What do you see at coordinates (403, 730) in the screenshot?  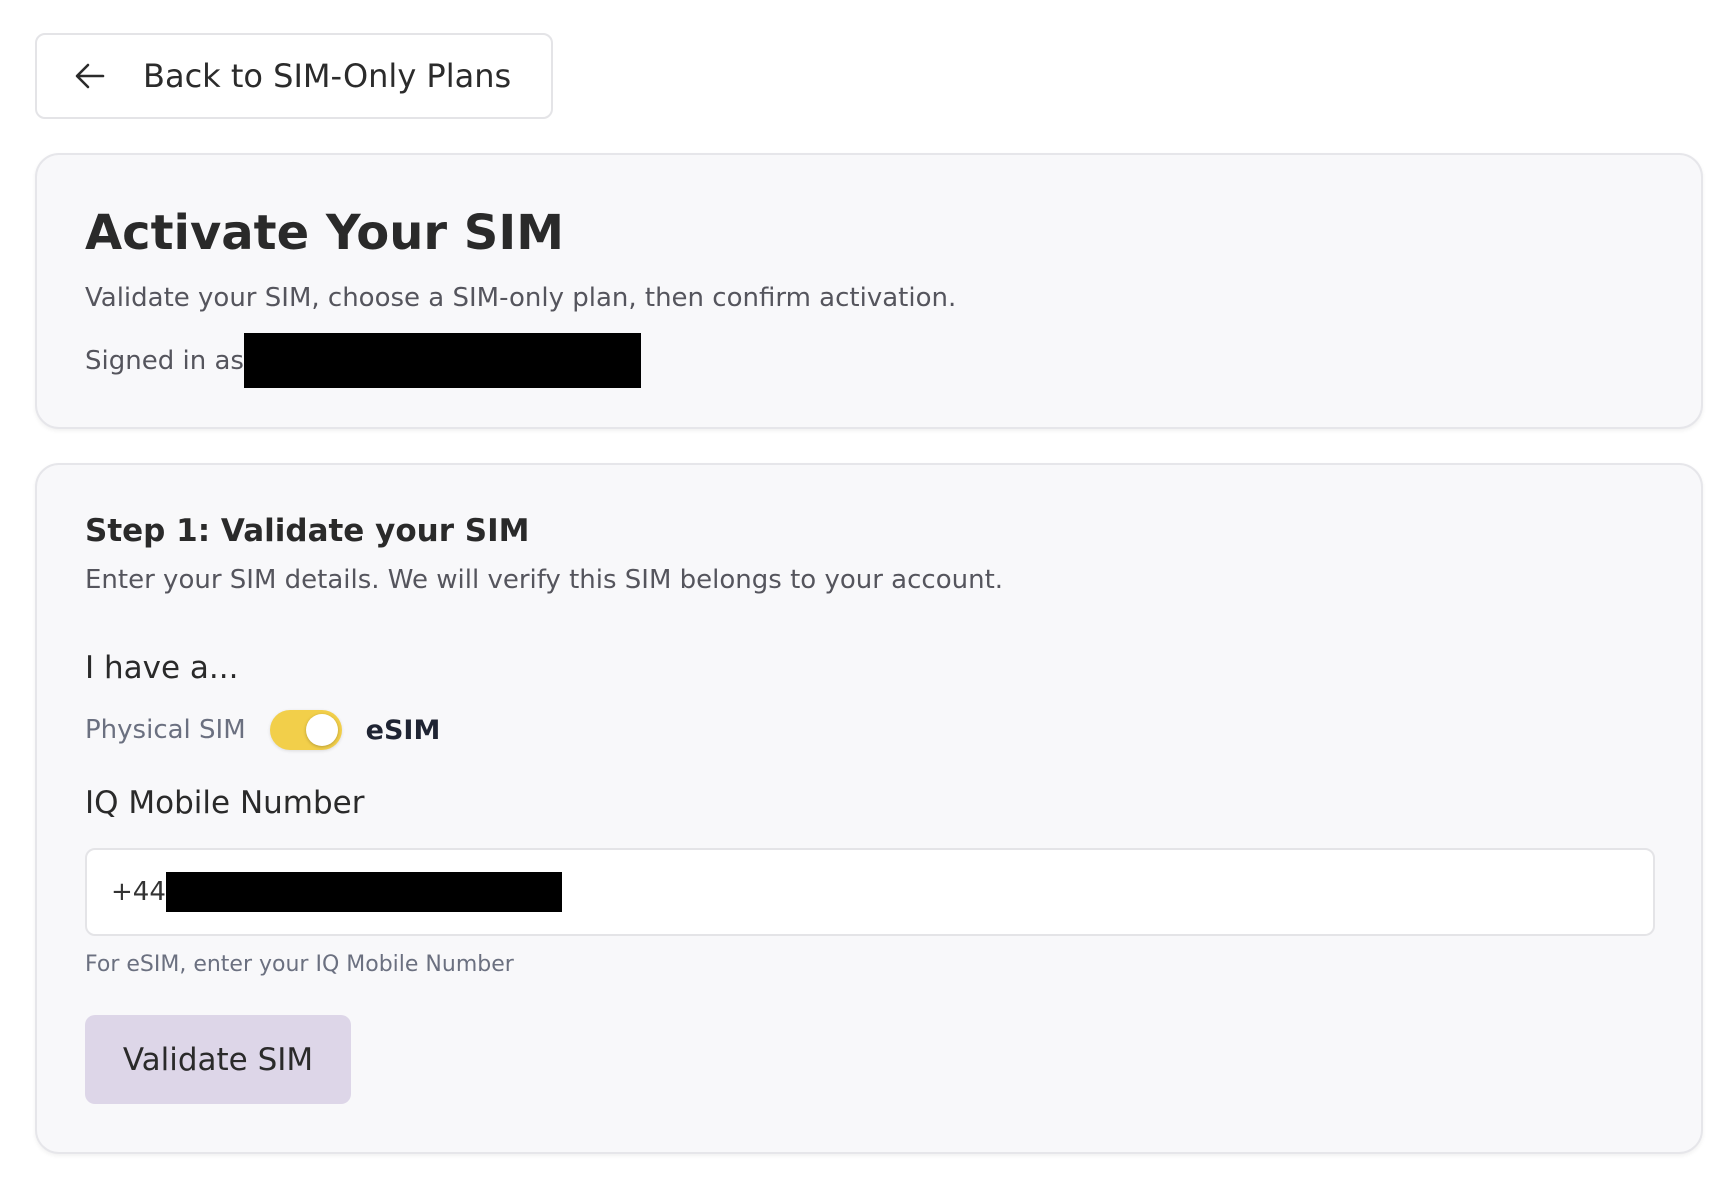 I see `esim-option: eSIM` at bounding box center [403, 730].